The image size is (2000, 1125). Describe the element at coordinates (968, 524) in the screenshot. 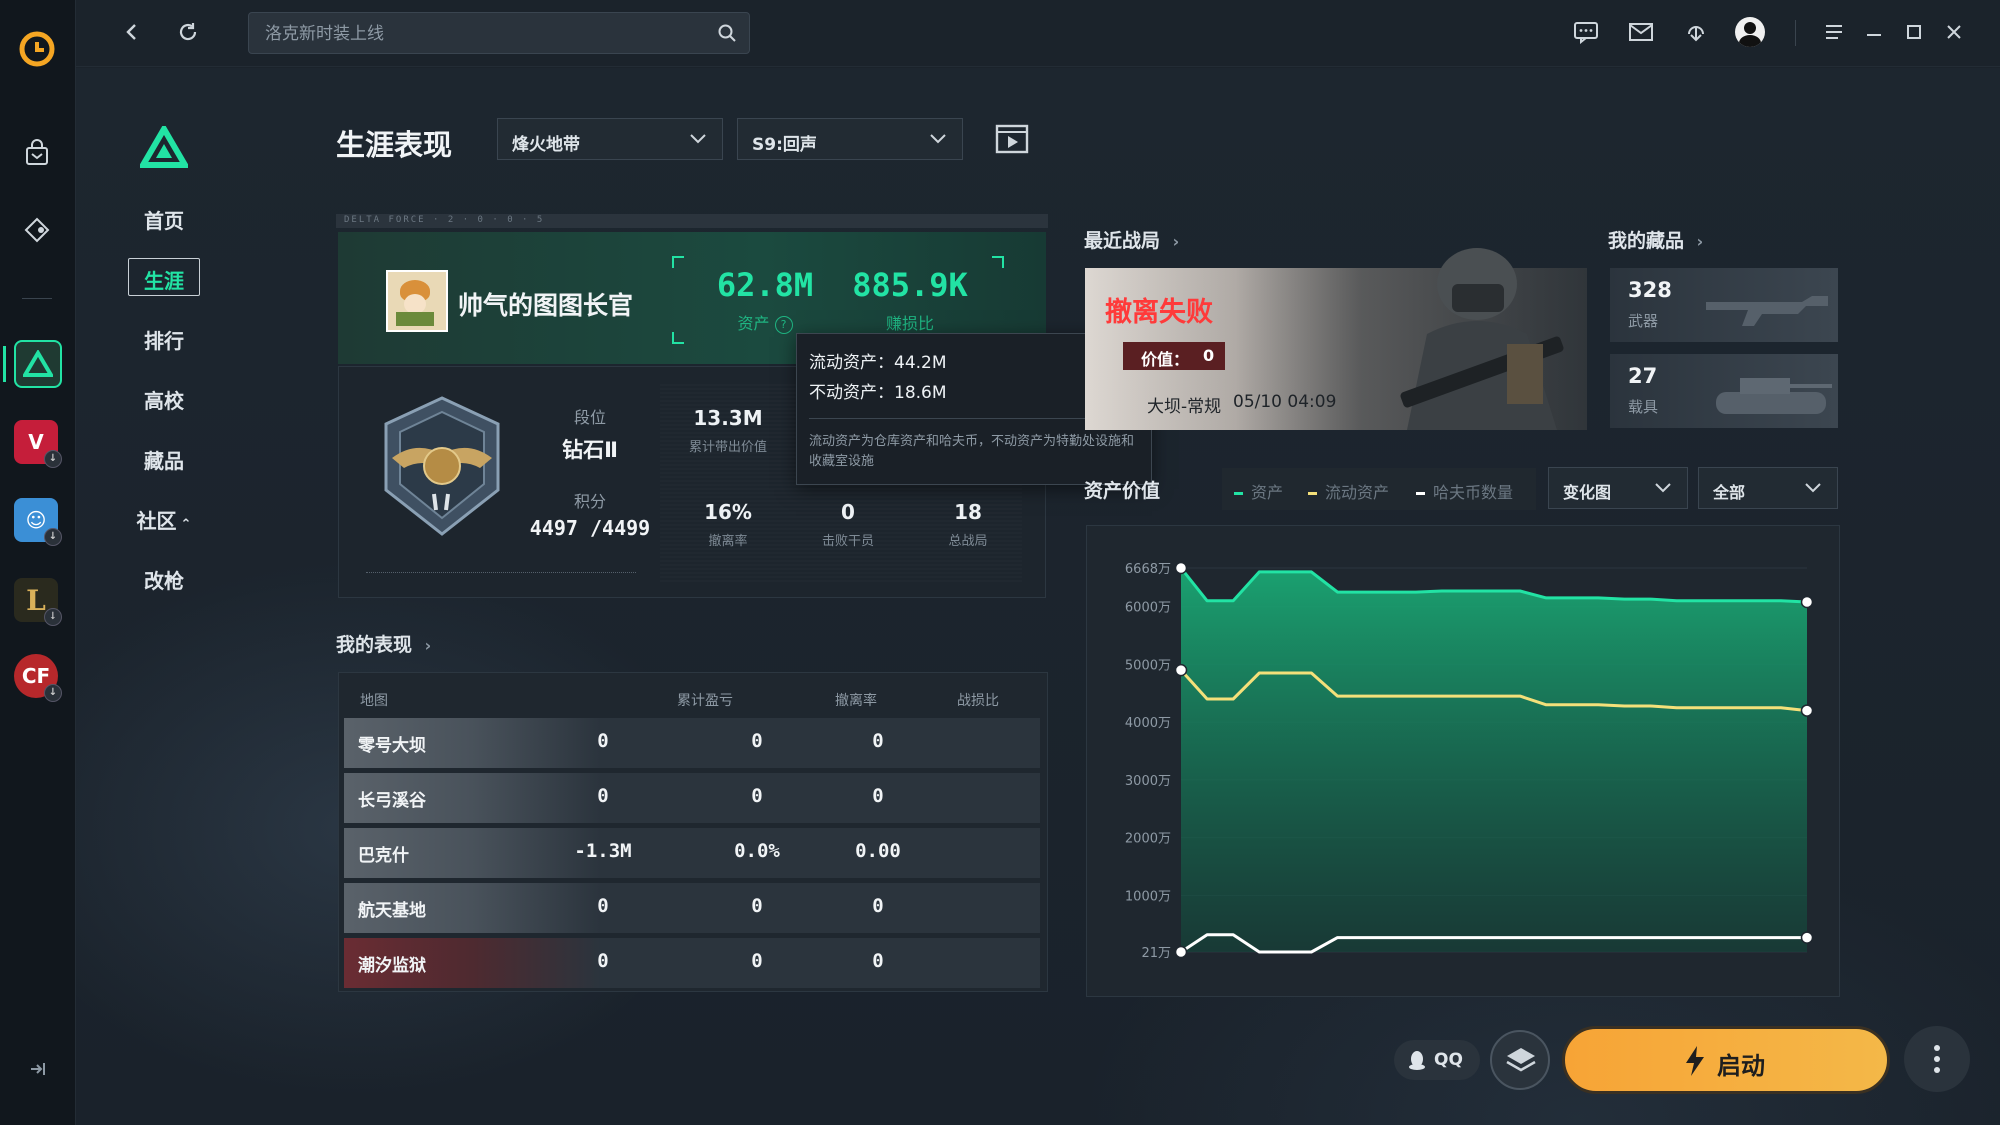

I see `stat-total-matches: 18 总战局` at that location.